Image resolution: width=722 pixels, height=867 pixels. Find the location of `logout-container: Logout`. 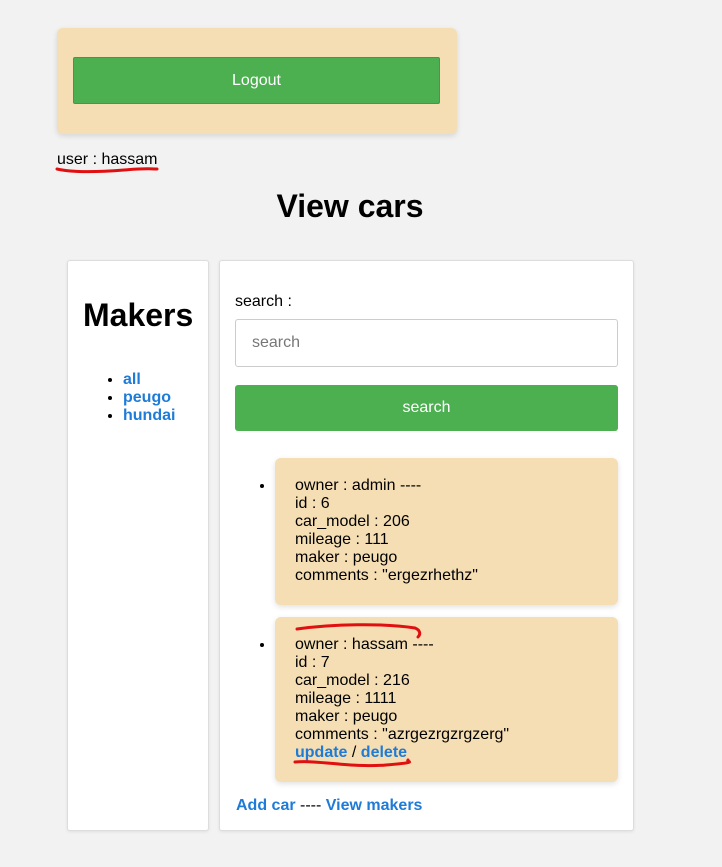

logout-container: Logout is located at coordinates (257, 81).